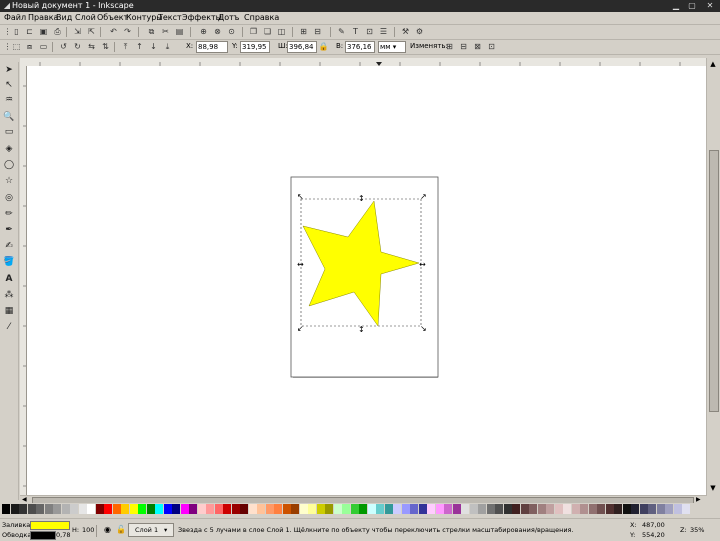 The width and height of the screenshot is (720, 541). I want to click on menu-misc: Дотъ, so click(228, 17).